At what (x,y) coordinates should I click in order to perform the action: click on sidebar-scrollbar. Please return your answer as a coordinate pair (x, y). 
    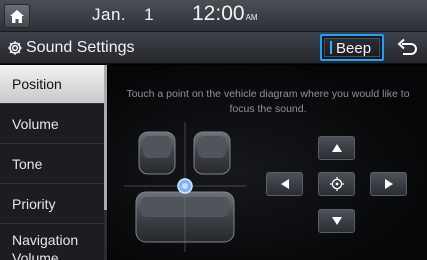
    Looking at the image, I should click on (105, 162).